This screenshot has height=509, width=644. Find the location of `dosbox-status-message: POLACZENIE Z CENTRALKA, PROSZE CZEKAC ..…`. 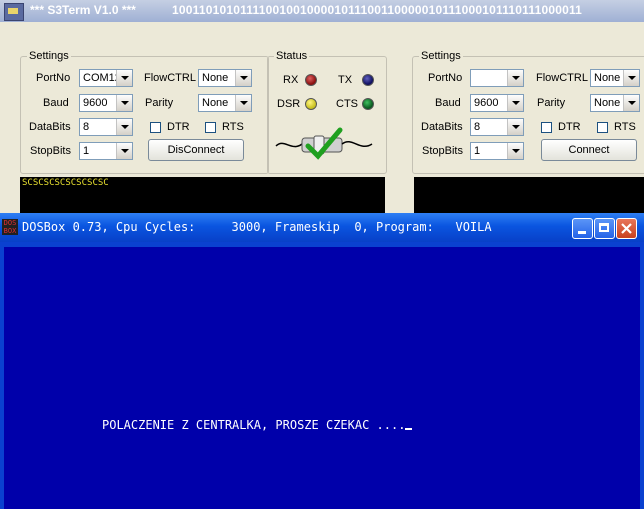

dosbox-status-message: POLACZENIE Z CENTRALKA, PROSZE CZEKAC ..… is located at coordinates (257, 425).